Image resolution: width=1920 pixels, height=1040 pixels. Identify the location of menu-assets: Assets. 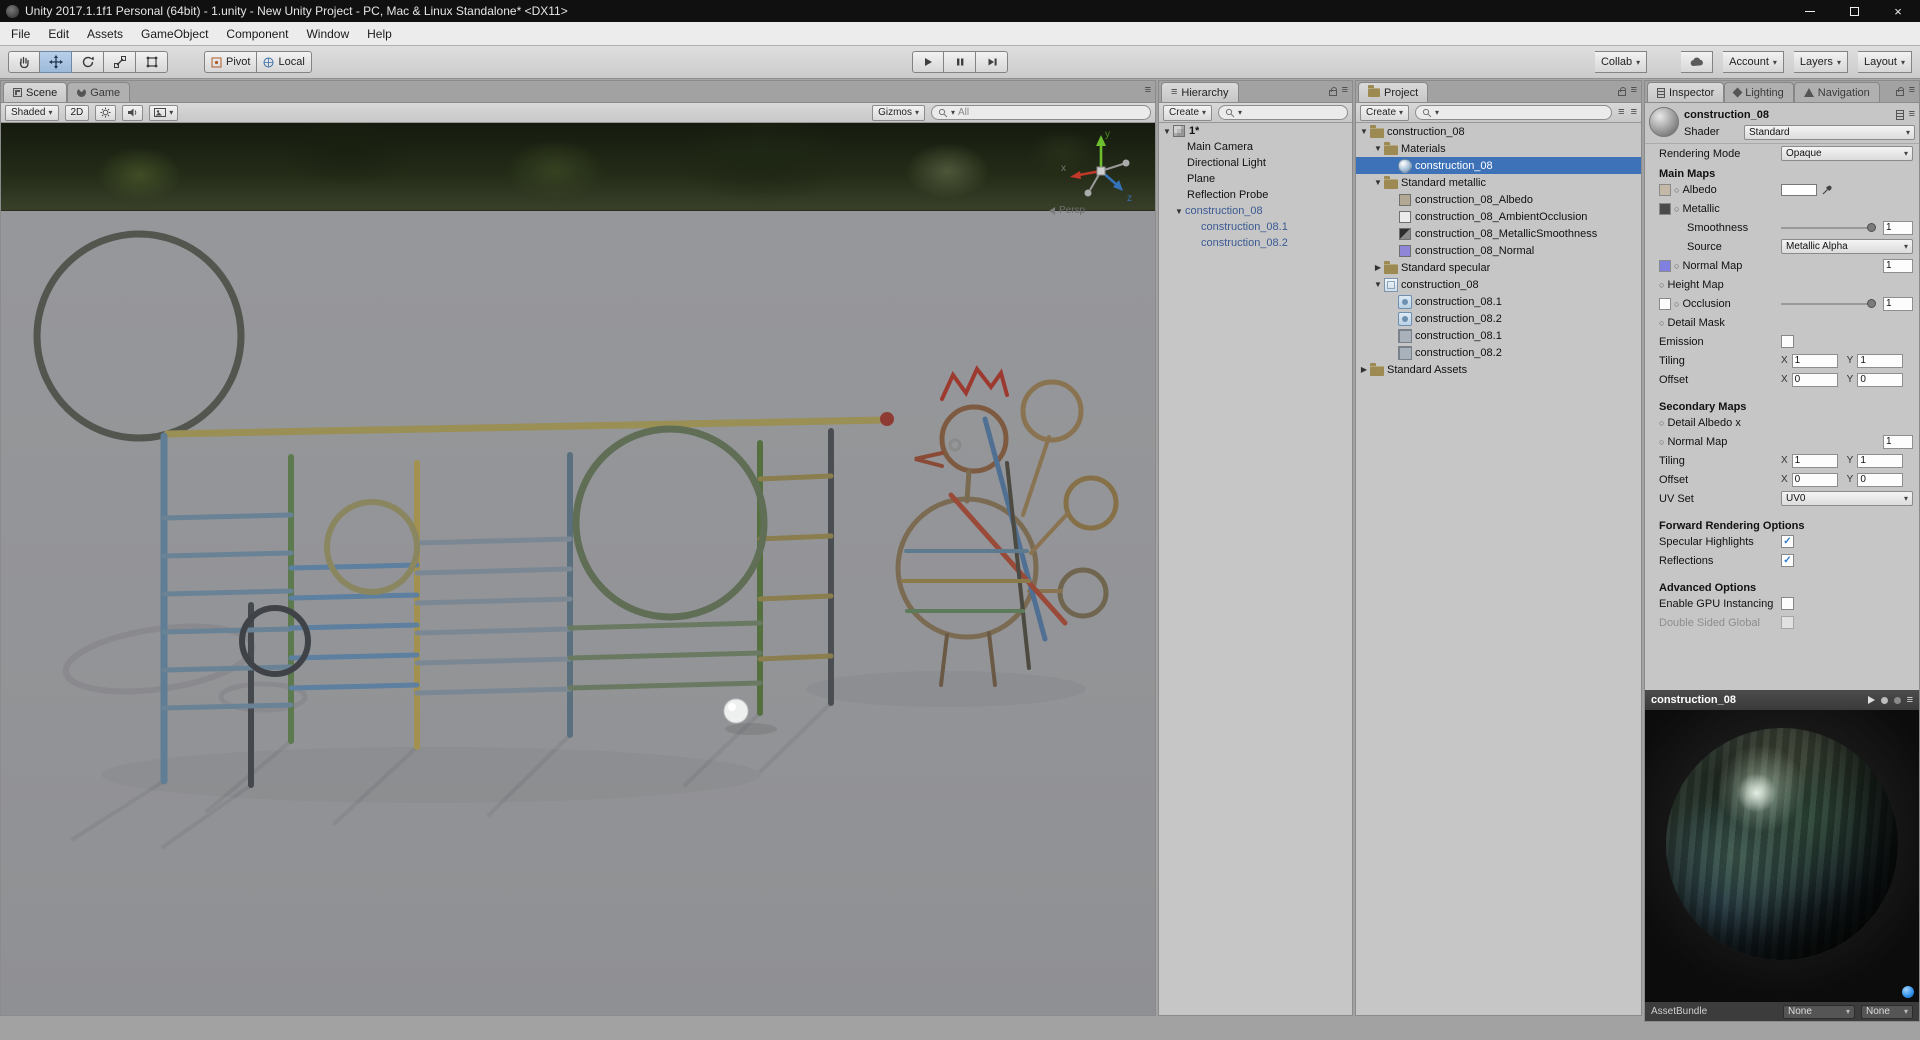
(105, 33).